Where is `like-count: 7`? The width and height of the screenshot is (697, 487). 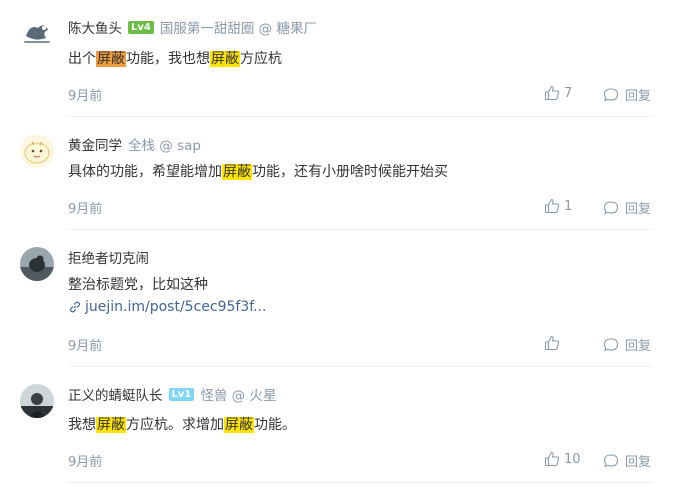
like-count: 7 is located at coordinates (568, 93).